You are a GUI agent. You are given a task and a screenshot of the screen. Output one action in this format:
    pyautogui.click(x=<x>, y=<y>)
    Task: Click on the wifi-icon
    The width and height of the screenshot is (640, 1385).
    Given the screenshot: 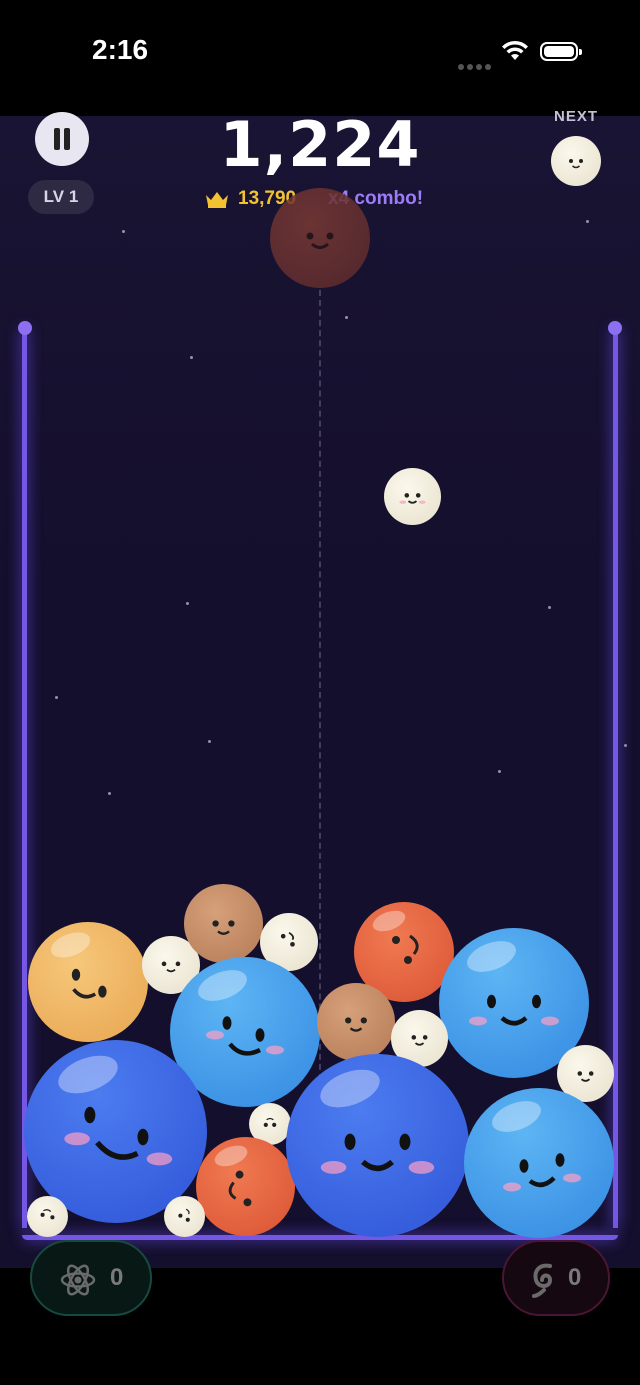 What is the action you would take?
    pyautogui.click(x=515, y=50)
    